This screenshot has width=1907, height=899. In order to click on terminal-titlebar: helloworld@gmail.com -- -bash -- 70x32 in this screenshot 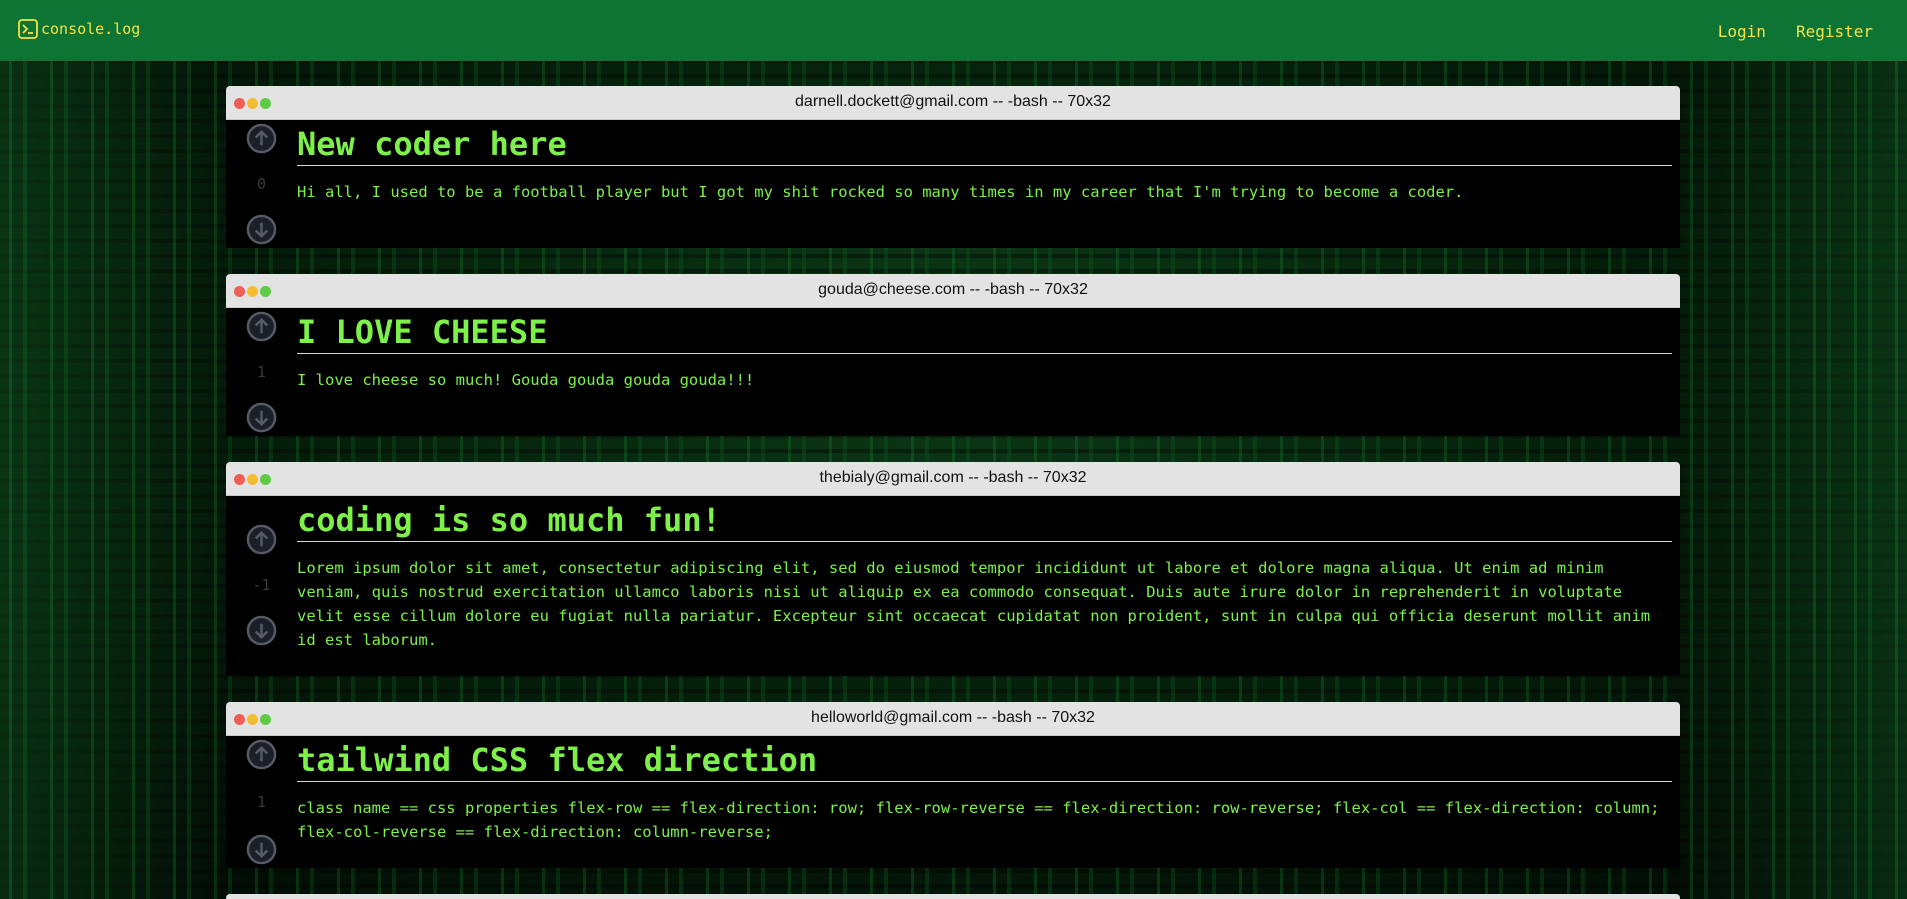, I will do `click(953, 719)`.